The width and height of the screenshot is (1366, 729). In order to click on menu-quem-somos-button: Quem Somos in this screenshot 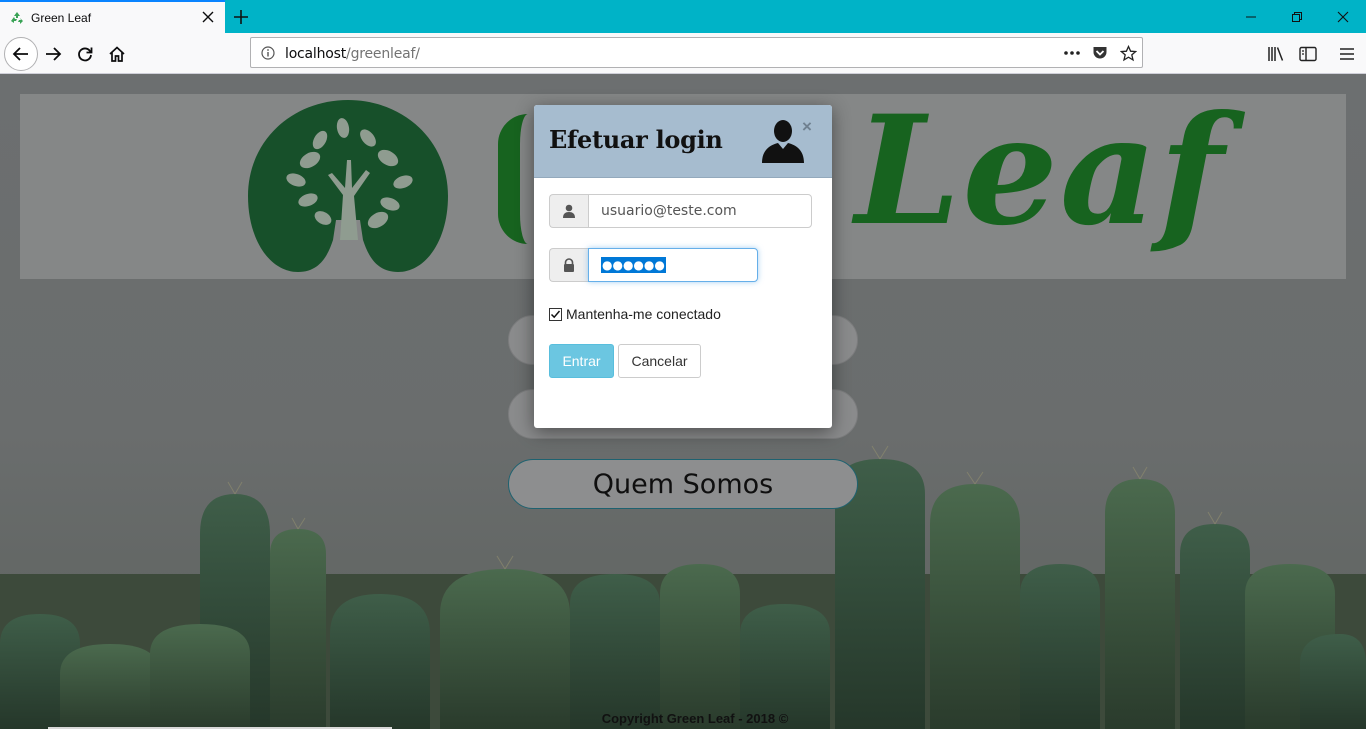, I will do `click(683, 484)`.